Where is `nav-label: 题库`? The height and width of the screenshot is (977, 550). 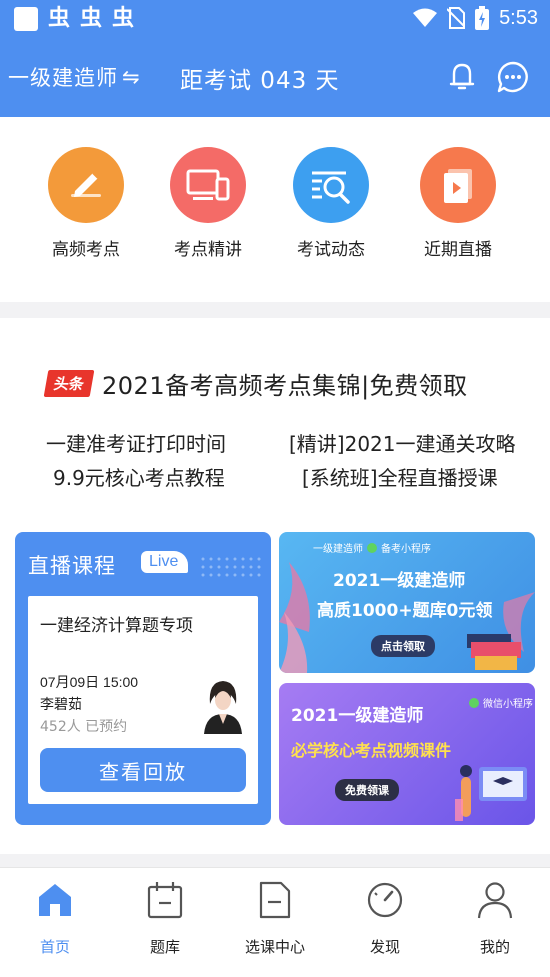 nav-label: 题库 is located at coordinates (164, 947).